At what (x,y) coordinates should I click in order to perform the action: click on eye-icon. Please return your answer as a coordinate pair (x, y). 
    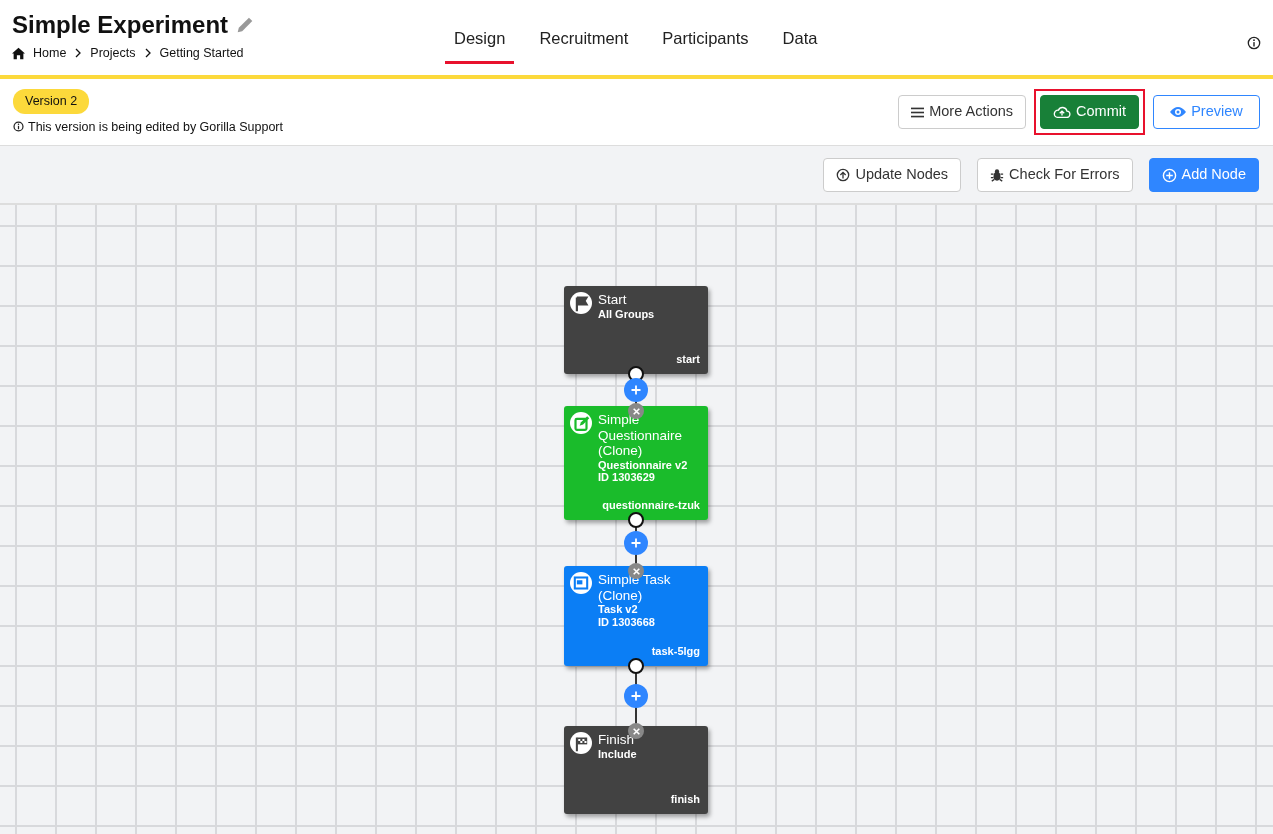
    Looking at the image, I should click on (1178, 112).